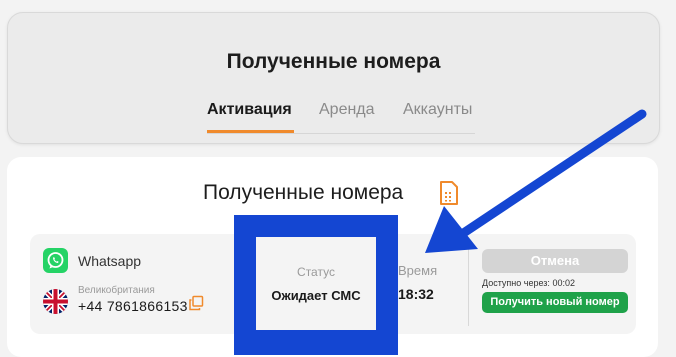  I want to click on time-label: Время, so click(418, 270).